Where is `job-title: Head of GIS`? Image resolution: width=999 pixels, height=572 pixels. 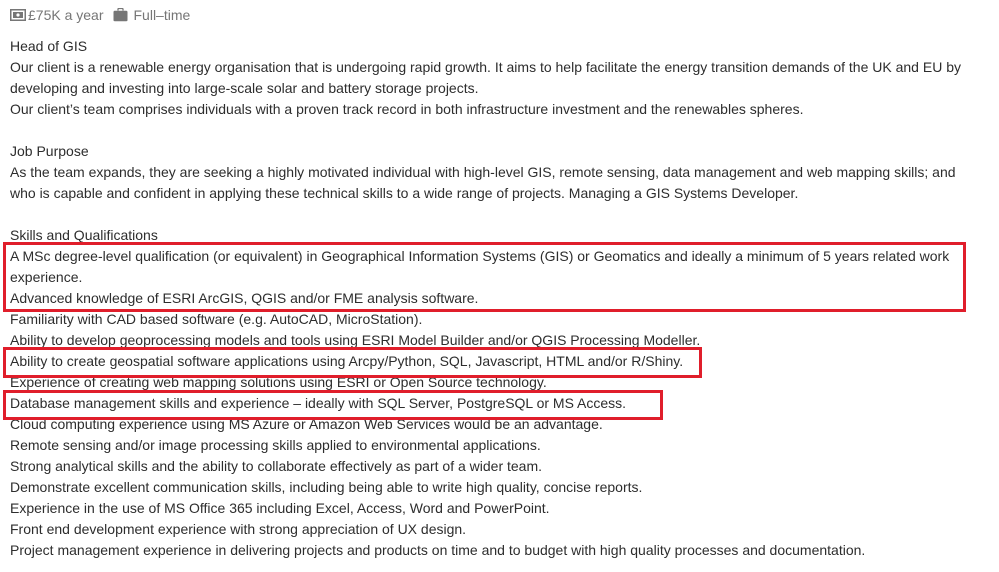
job-title: Head of GIS is located at coordinates (49, 46).